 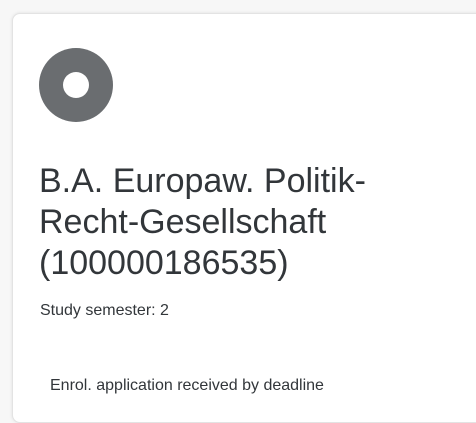 What do you see at coordinates (202, 181) in the screenshot?
I see `program-title-line-1: B.A. Europaw. Politik-` at bounding box center [202, 181].